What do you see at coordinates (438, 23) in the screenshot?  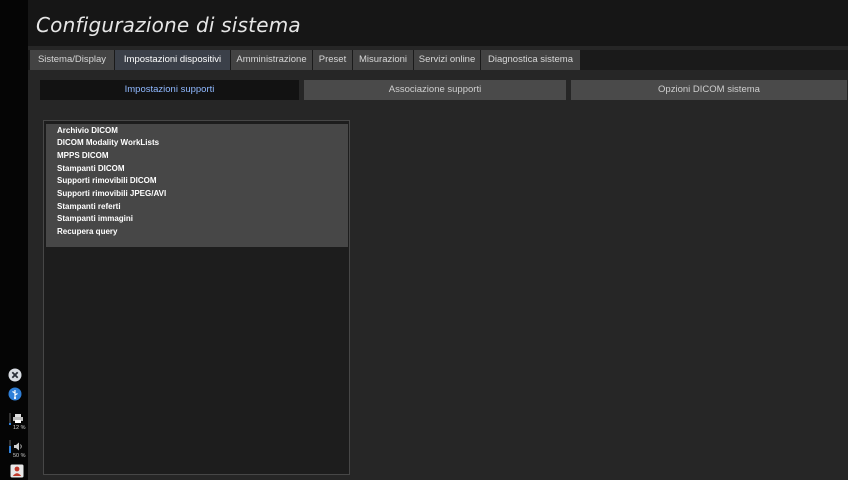 I see `title-bar: Configurazione di sistema` at bounding box center [438, 23].